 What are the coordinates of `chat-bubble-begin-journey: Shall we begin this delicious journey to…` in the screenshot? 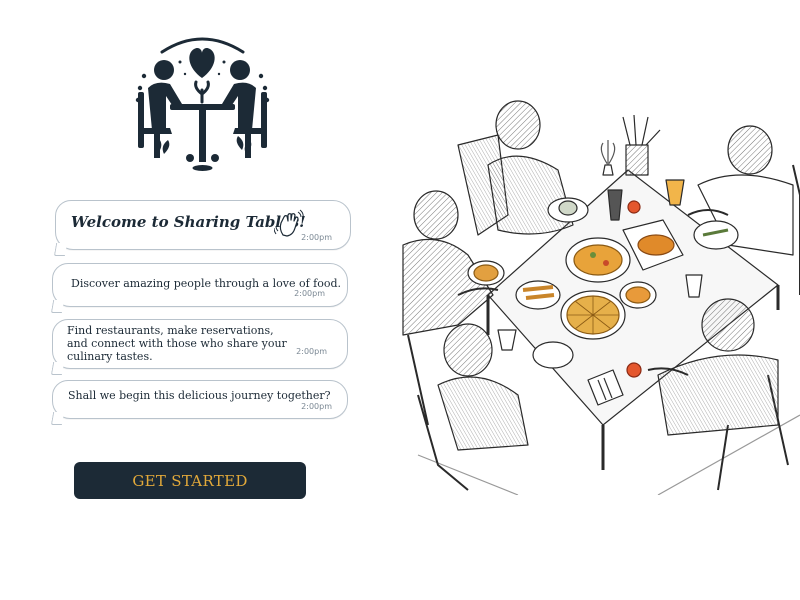 It's located at (200, 399).